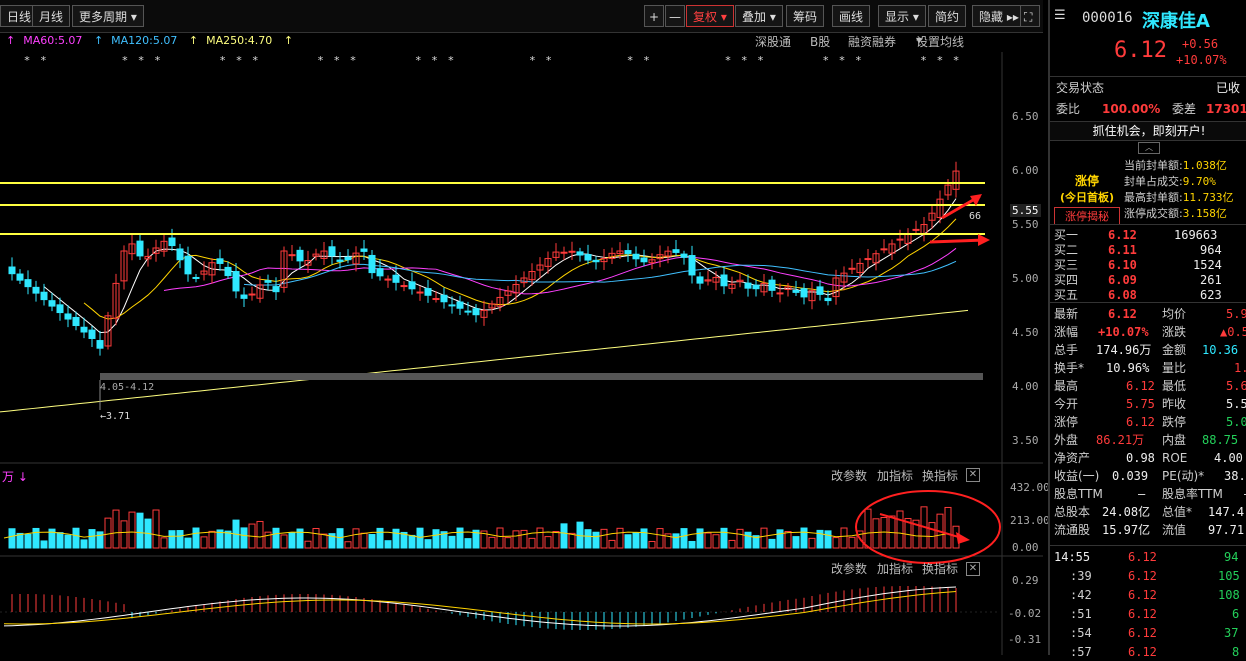  Describe the element at coordinates (940, 568) in the screenshot. I see `macd-switch-indicator-button: 换指标` at that location.